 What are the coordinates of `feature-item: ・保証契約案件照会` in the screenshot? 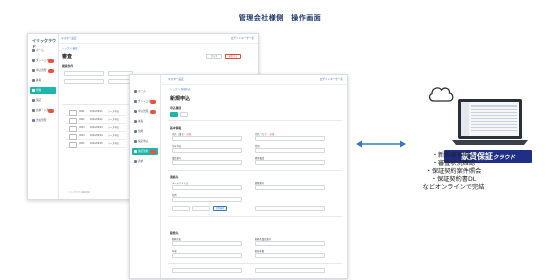 It's located at (453, 171).